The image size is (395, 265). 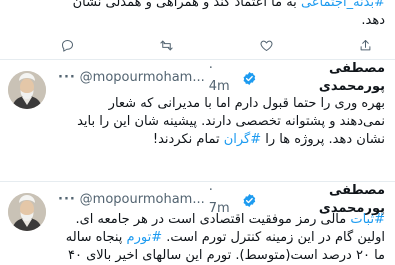 What do you see at coordinates (268, 139) in the screenshot?
I see `tweet-text-line: نشان دهد. پروژه ها را #گران تمام نکردند!` at bounding box center [268, 139].